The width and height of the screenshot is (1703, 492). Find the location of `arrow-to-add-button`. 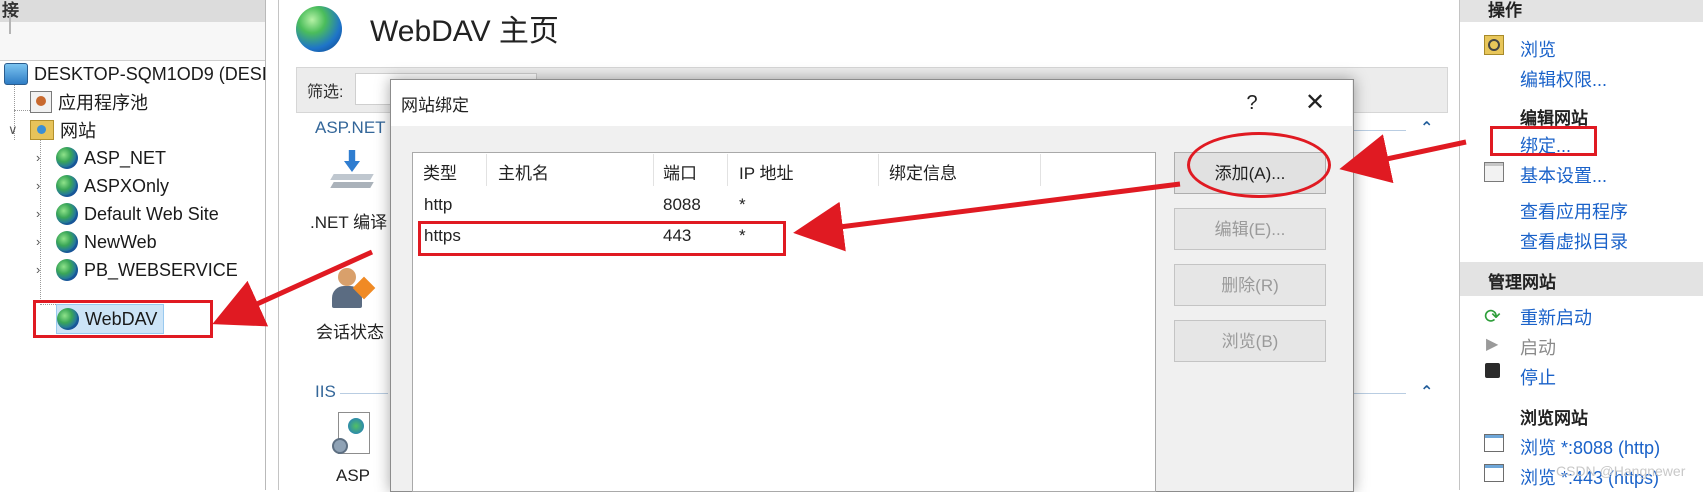

arrow-to-add-button is located at coordinates (1403, 159).